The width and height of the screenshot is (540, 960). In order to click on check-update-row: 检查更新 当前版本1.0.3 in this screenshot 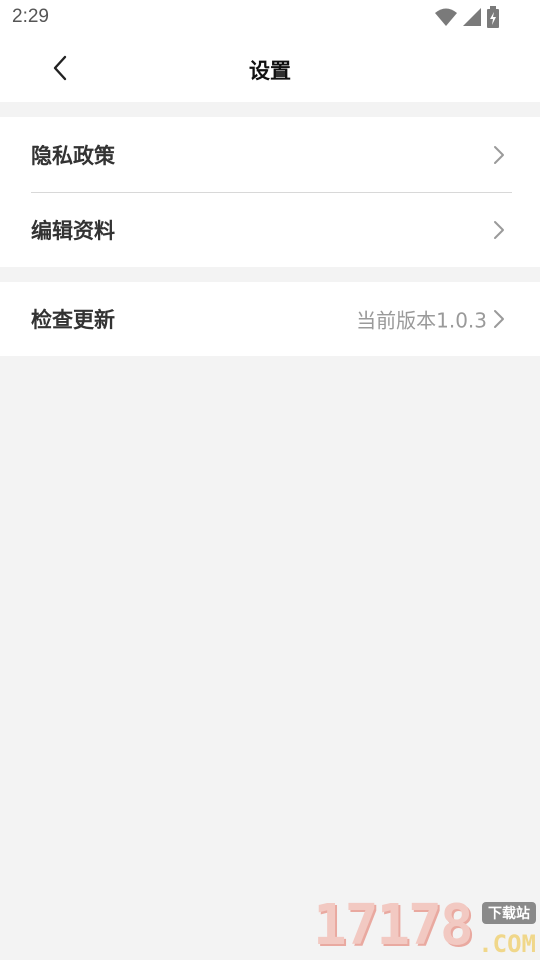, I will do `click(270, 319)`.